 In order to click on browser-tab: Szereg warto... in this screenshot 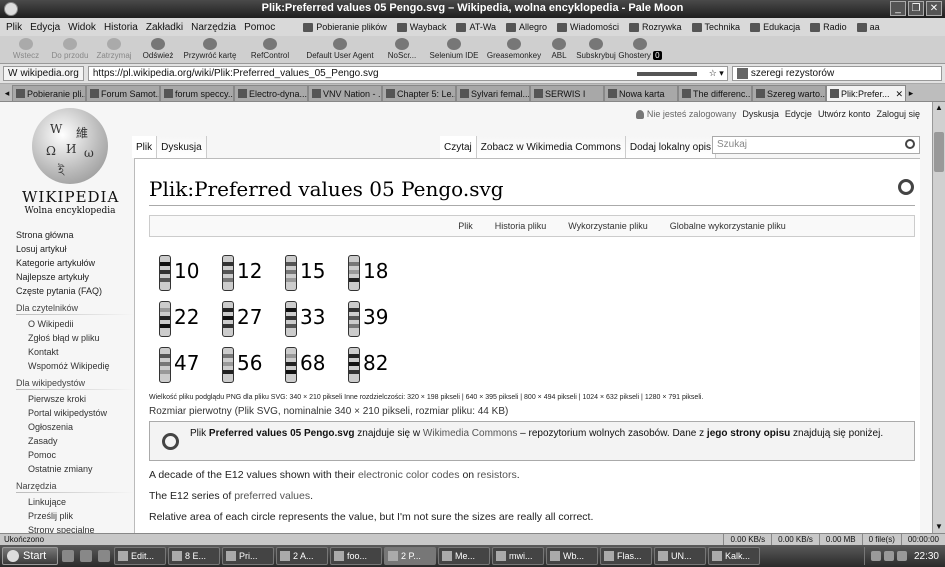, I will do `click(789, 93)`.